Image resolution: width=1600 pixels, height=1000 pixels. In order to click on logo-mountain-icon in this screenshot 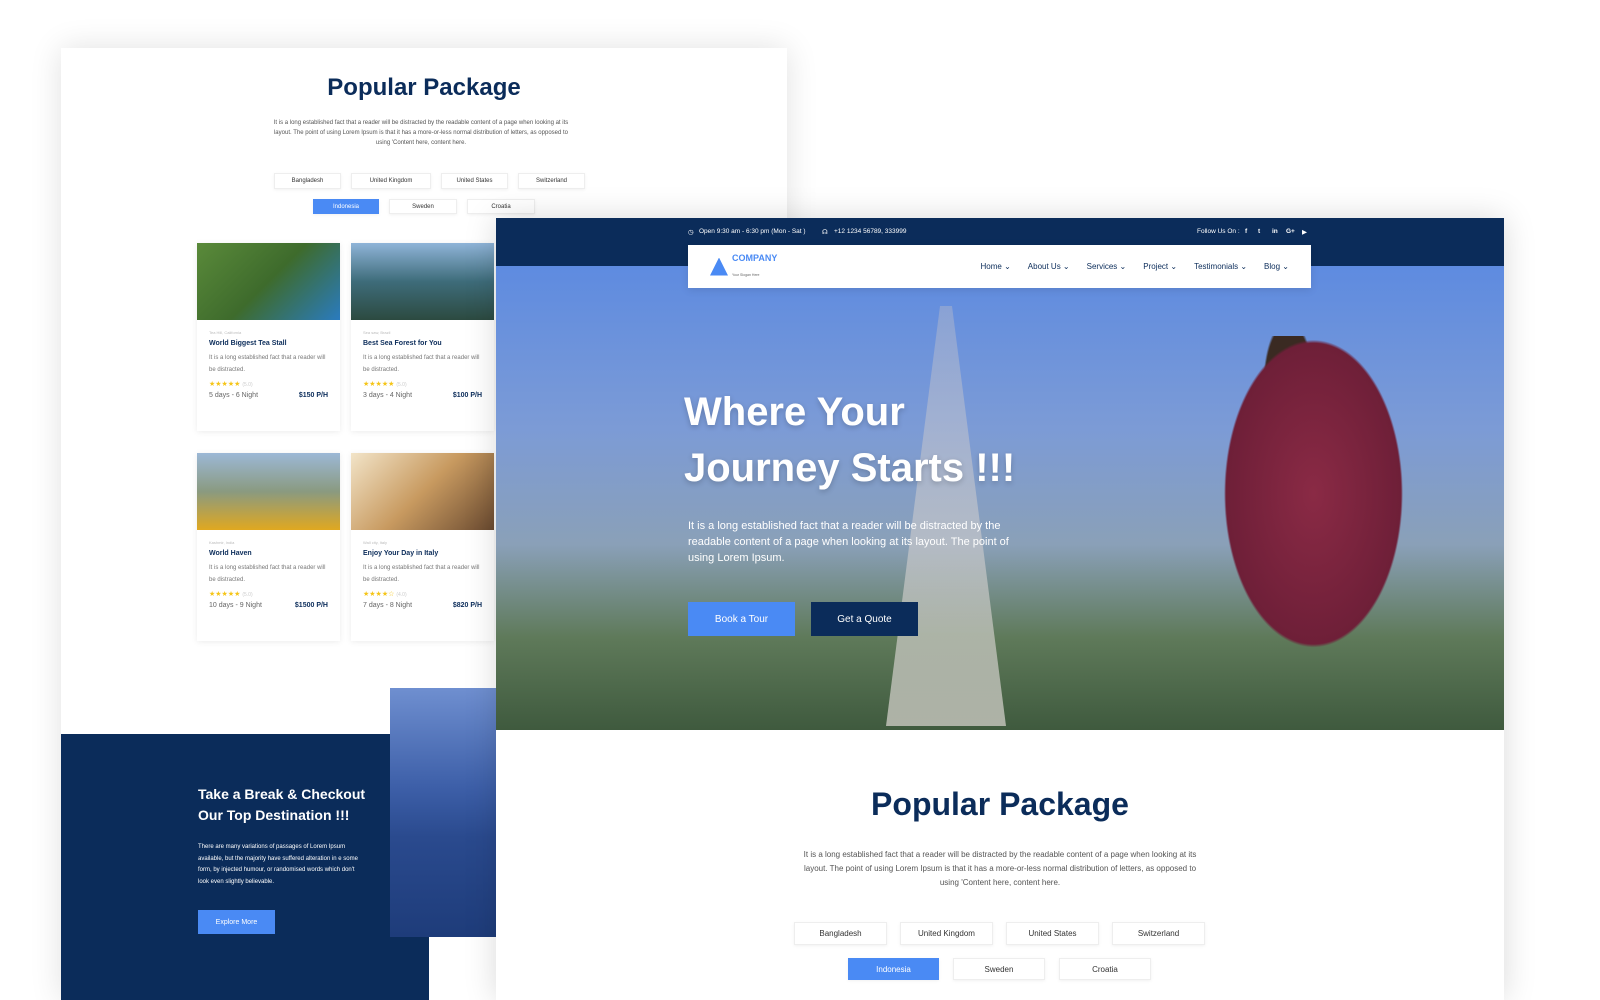, I will do `click(719, 266)`.